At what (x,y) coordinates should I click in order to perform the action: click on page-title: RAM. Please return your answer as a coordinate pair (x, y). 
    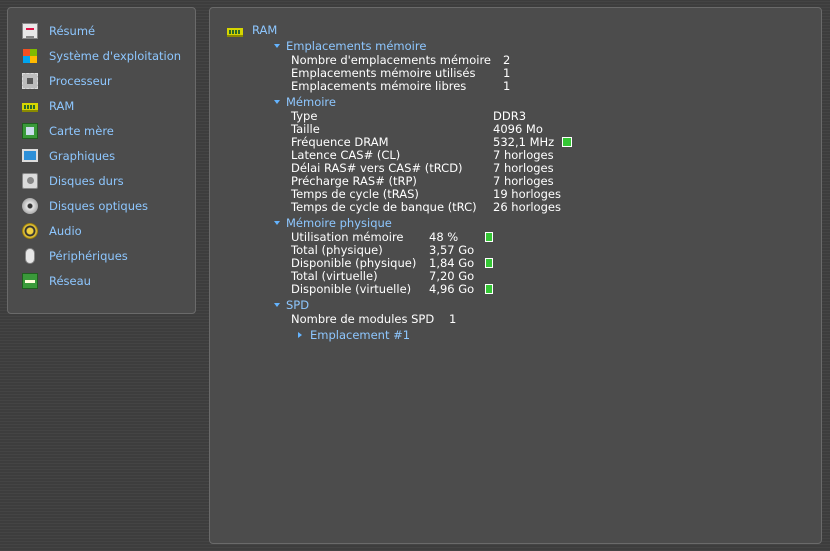
    Looking at the image, I should click on (252, 30).